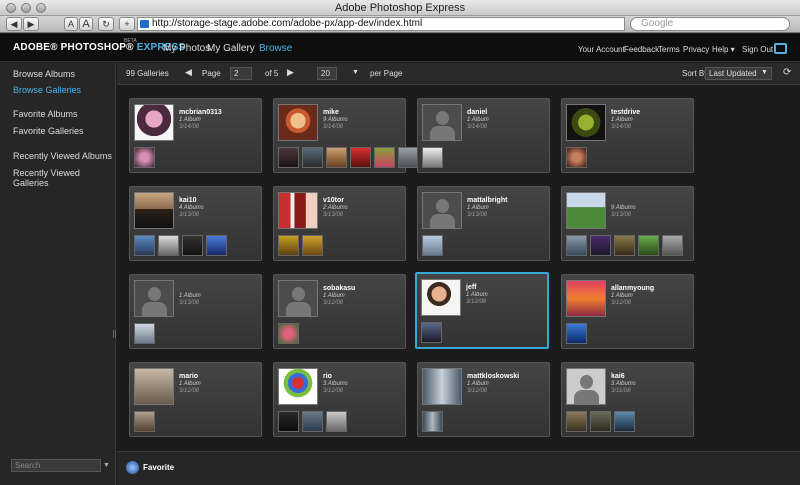  What do you see at coordinates (158, 467) in the screenshot?
I see `favorite-button: Favorite` at bounding box center [158, 467].